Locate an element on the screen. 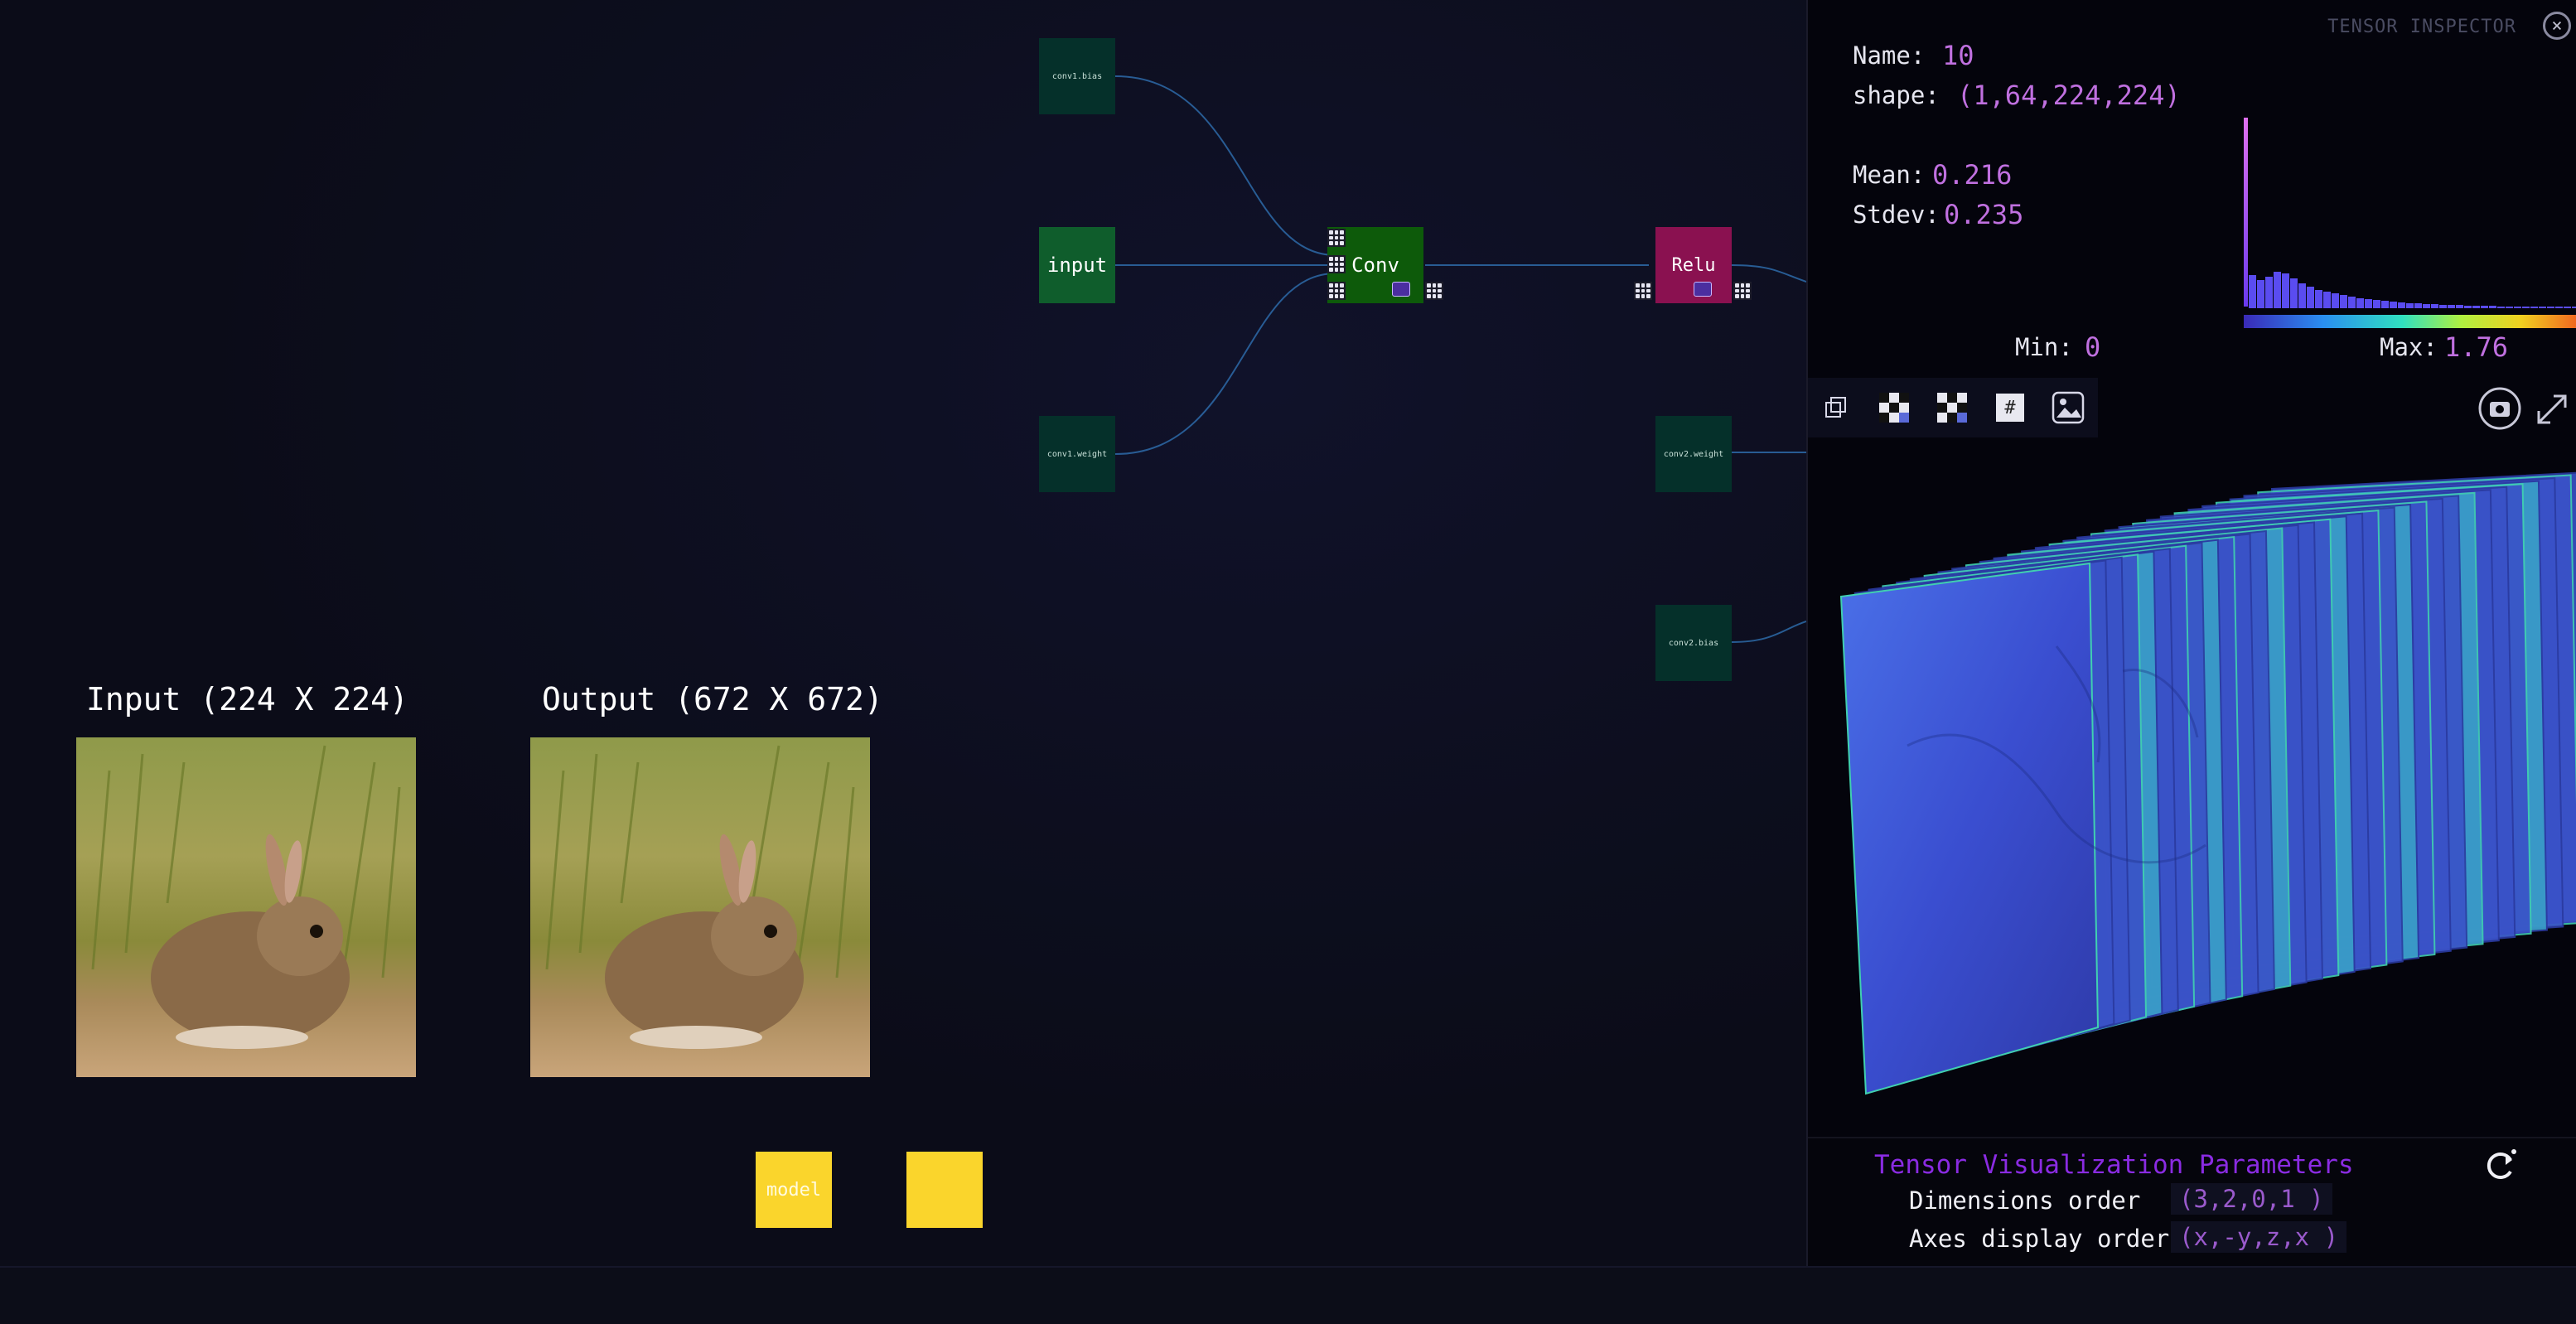 The image size is (2576, 1324). node-label: Conv is located at coordinates (1375, 266).